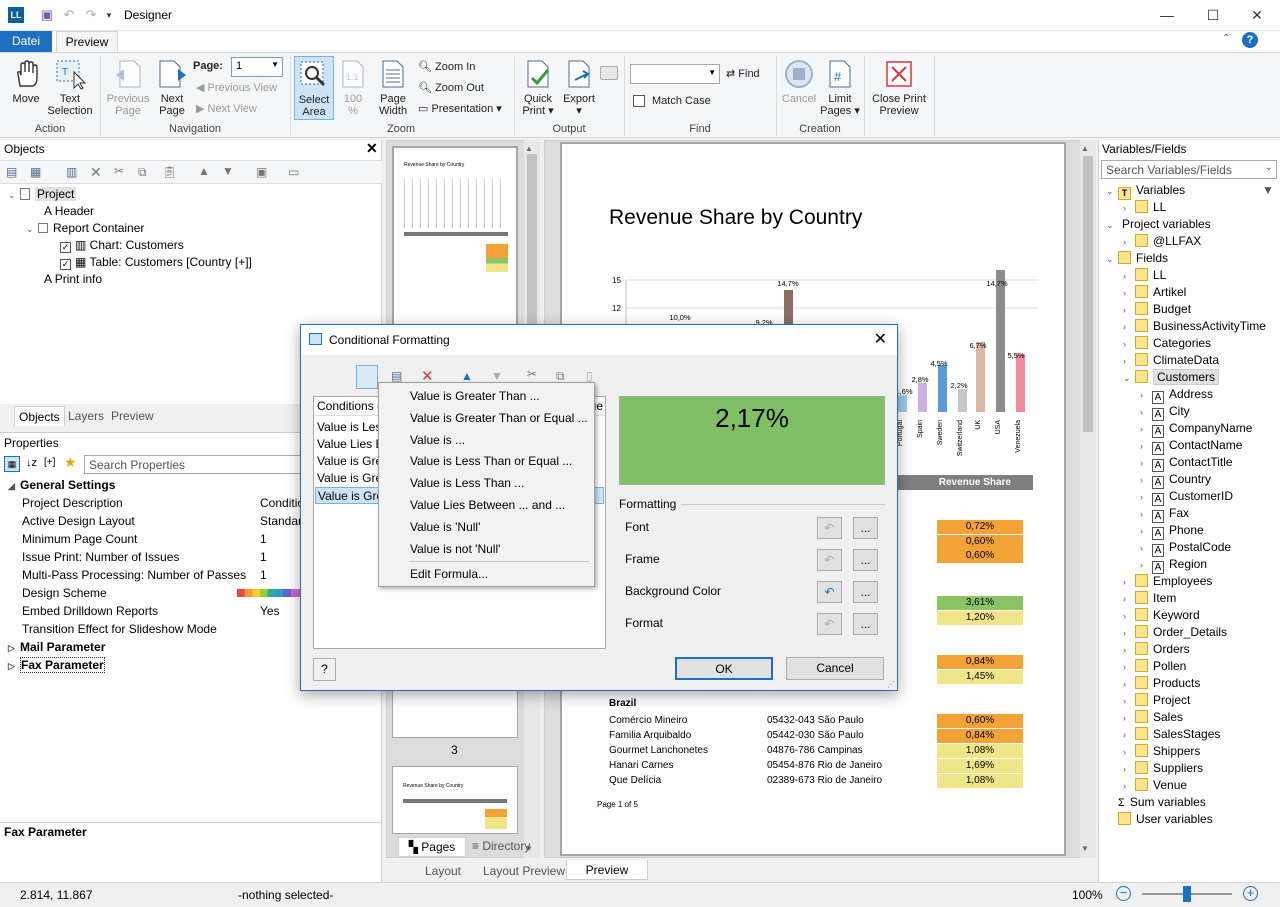 Image resolution: width=1280 pixels, height=907 pixels. I want to click on variable-tree-item: › @LLFAX, so click(1162, 241).